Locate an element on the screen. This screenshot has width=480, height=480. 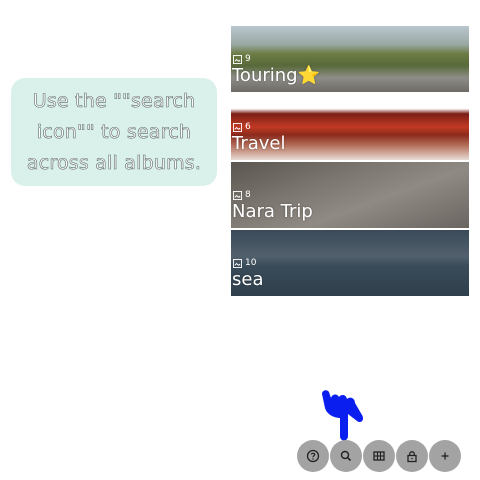
album-title: Nara Trip is located at coordinates (272, 211).